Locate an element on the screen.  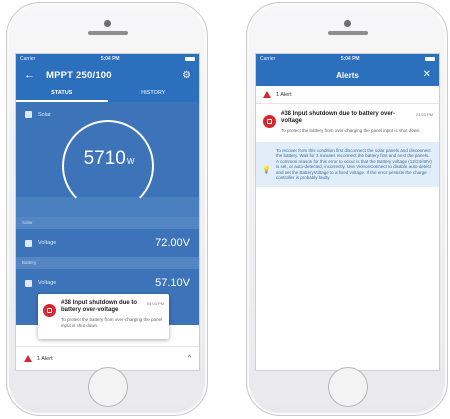
chevron-up-icon: ^ is located at coordinates (189, 358).